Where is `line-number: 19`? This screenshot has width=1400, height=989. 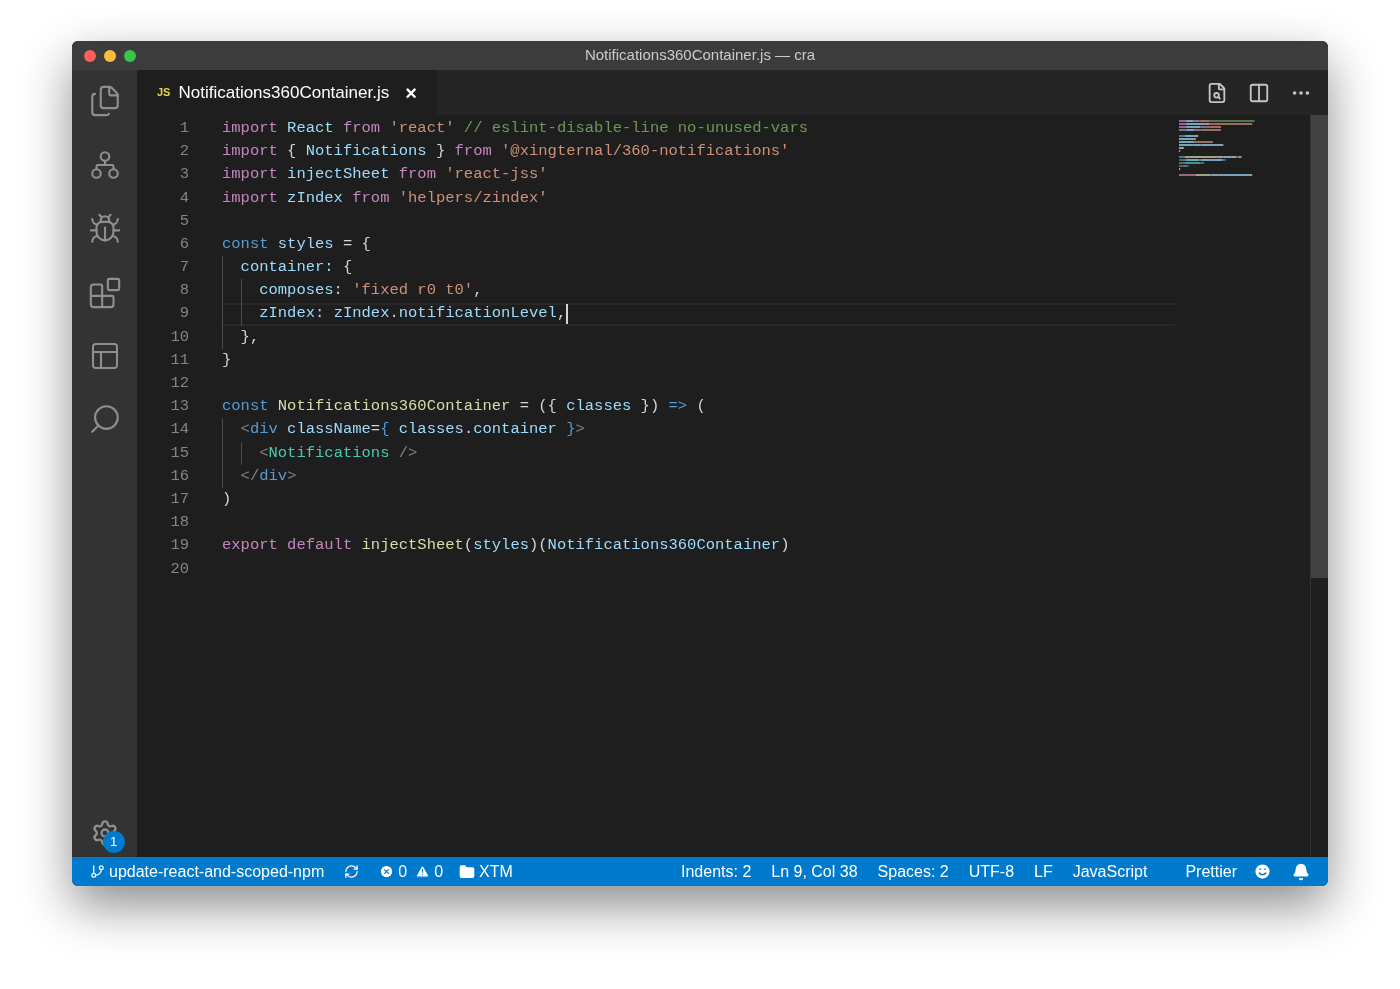 line-number: 19 is located at coordinates (179, 546).